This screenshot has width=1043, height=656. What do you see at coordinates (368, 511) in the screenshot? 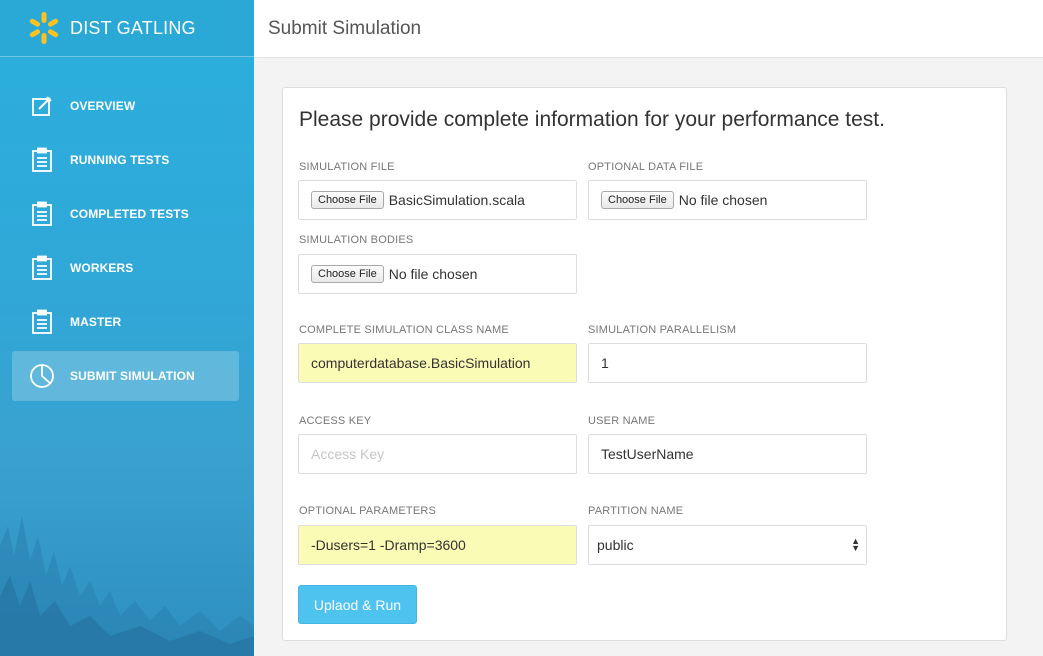
I see `parameters-label: OPTIONAL PARAMETERS` at bounding box center [368, 511].